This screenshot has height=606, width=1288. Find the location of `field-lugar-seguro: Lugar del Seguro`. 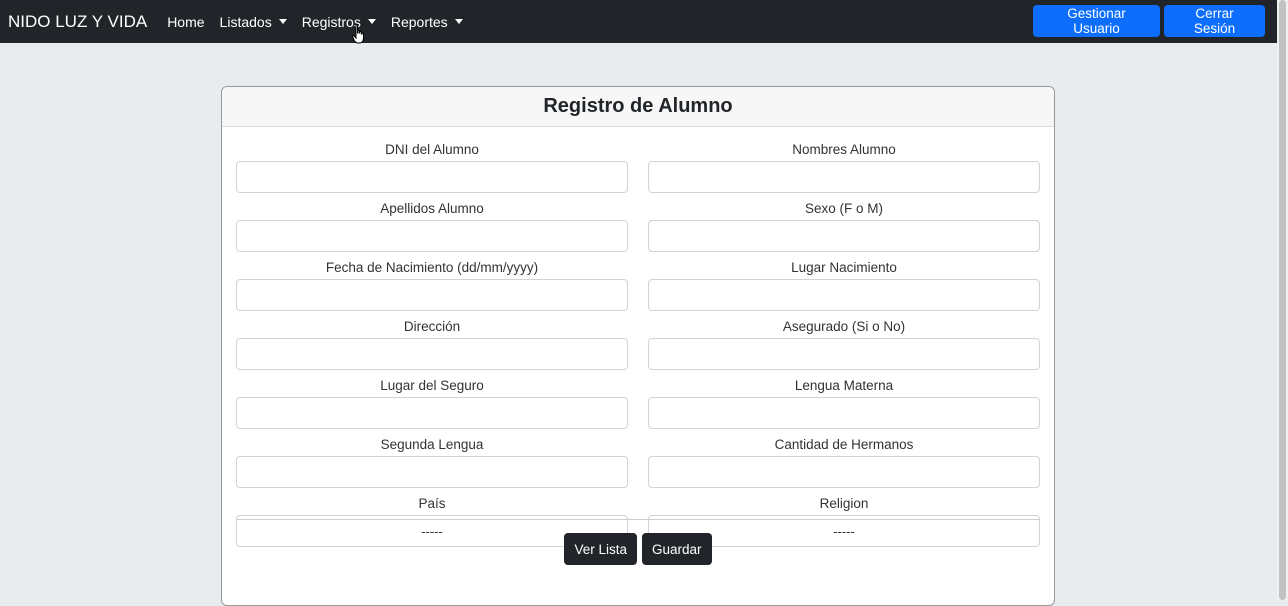

field-lugar-seguro: Lugar del Seguro is located at coordinates (432, 403).